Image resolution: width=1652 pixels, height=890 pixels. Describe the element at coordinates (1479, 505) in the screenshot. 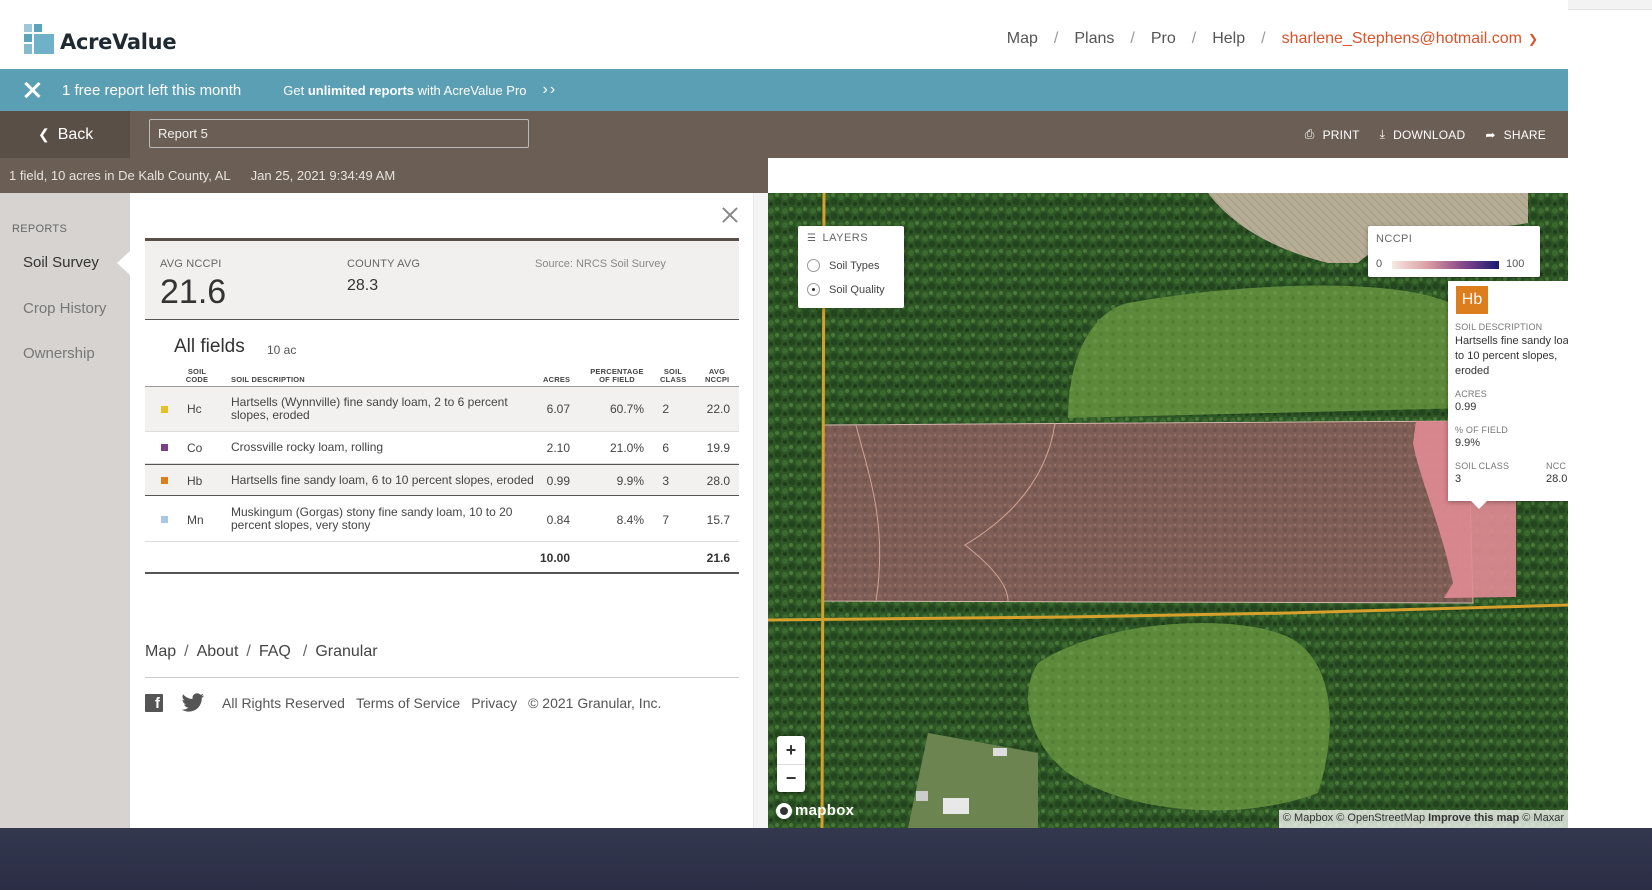

I see `popup-pointer` at that location.